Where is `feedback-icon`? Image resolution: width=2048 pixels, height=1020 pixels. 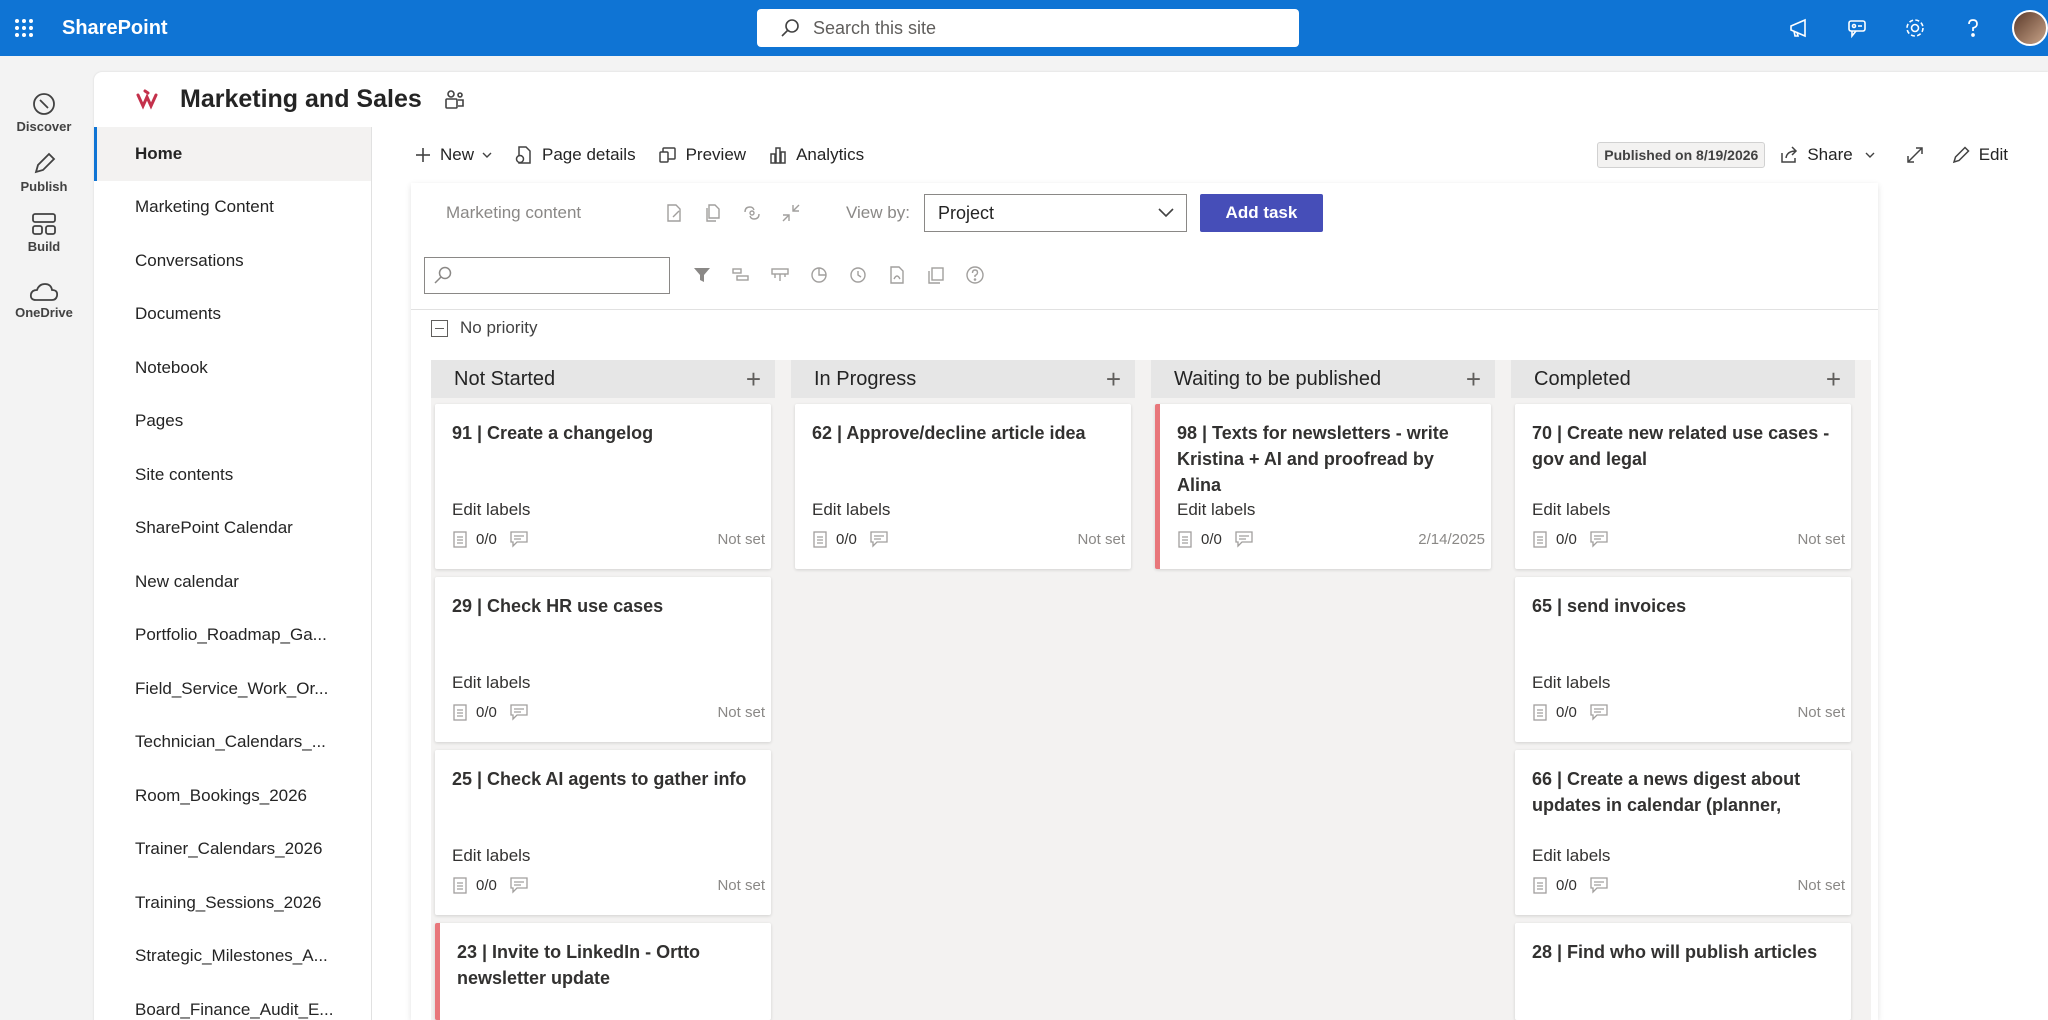 feedback-icon is located at coordinates (1857, 28).